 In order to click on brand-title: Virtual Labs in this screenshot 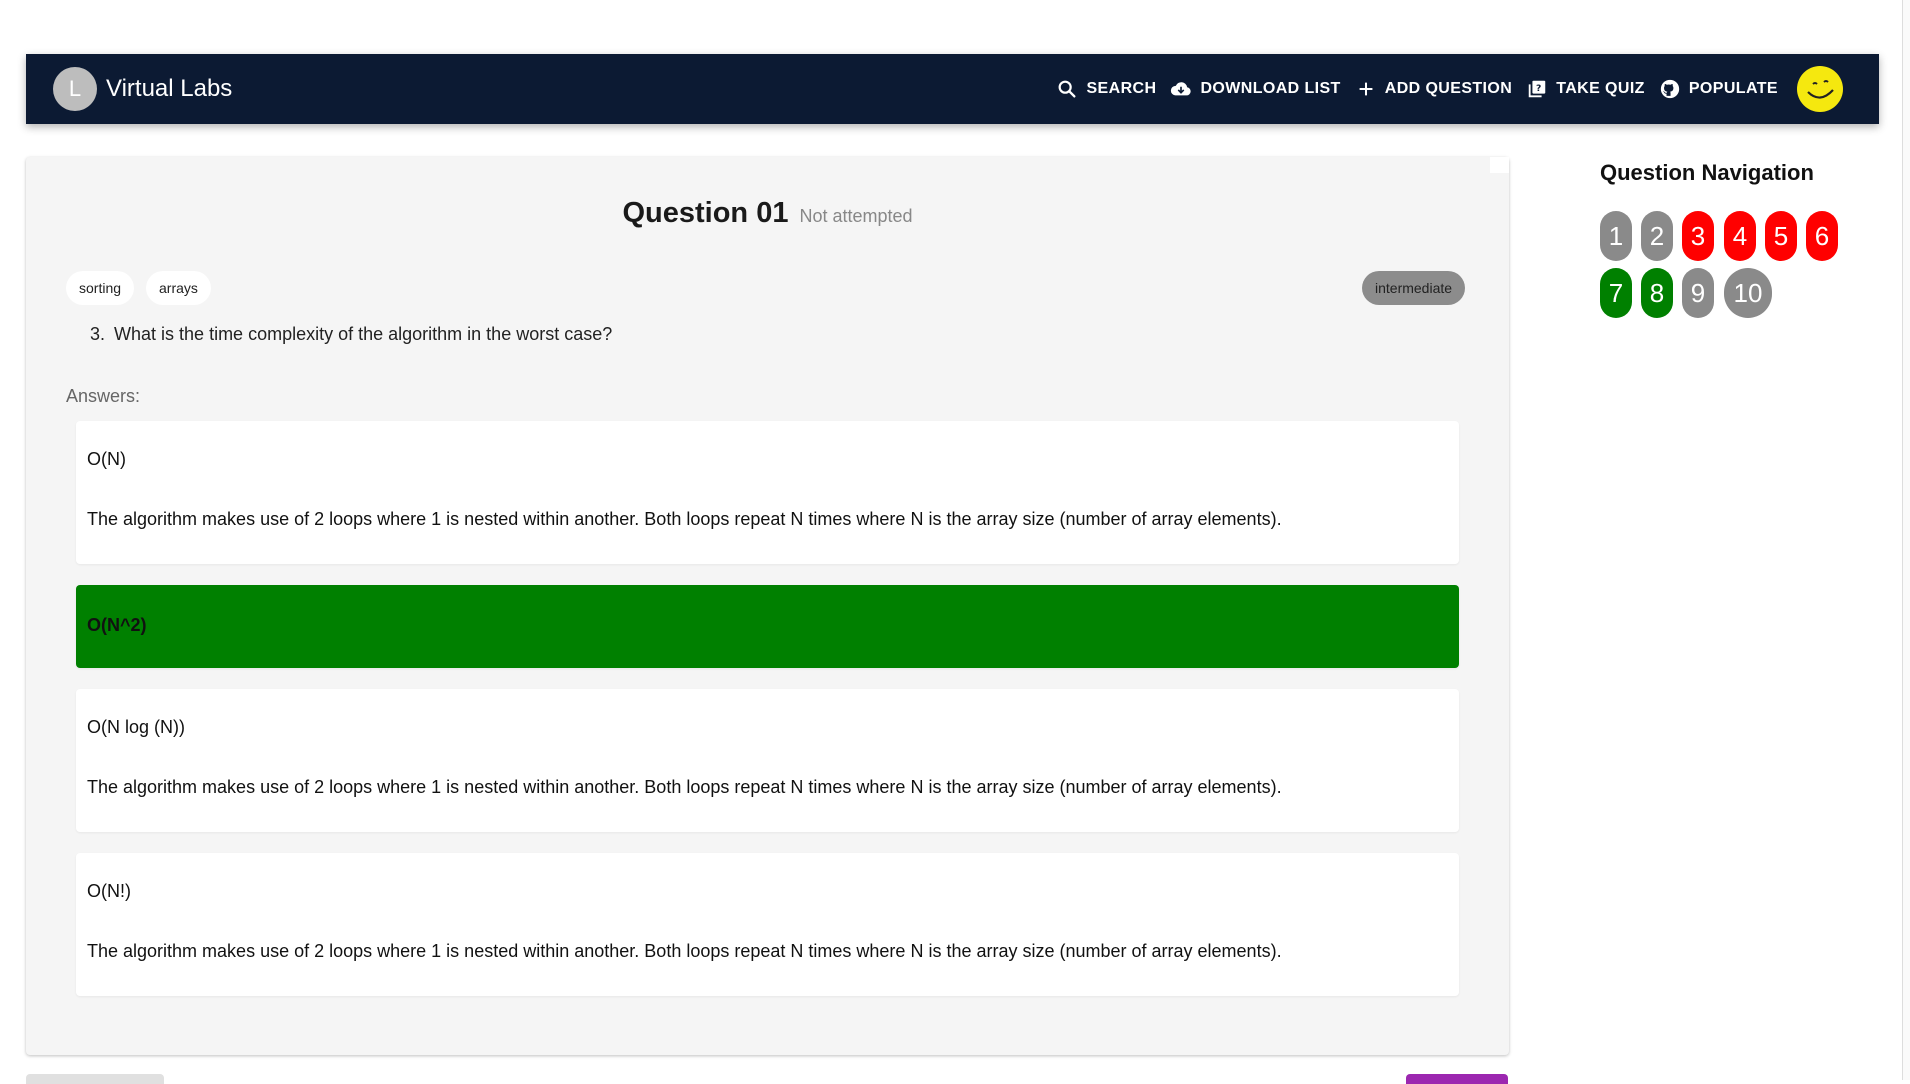, I will do `click(169, 89)`.